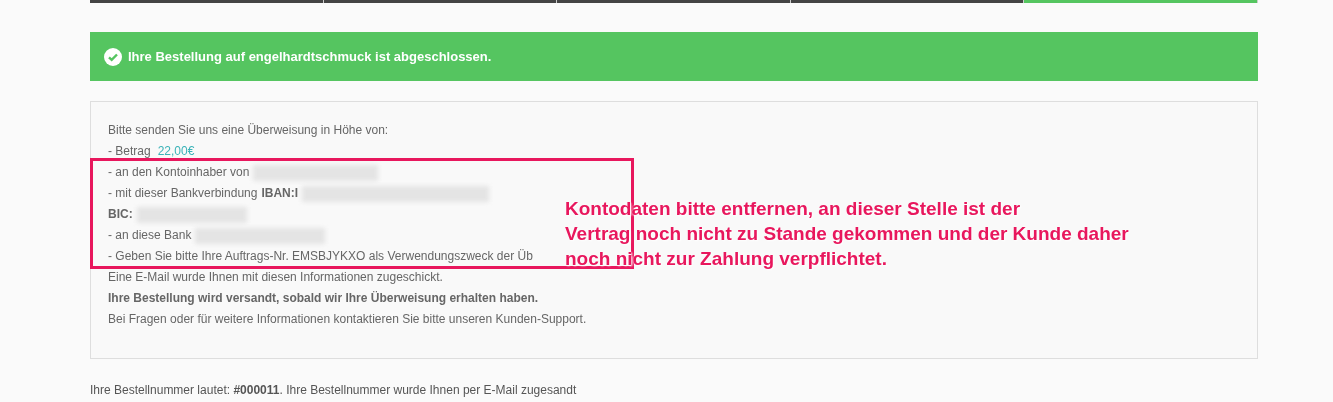 This screenshot has width=1333, height=402. What do you see at coordinates (320, 256) in the screenshot?
I see `payment-text: - Geben Sie bitte Ihre Auftrags-Nr. EMSBJYKXO als Verwendungszweck der Üb` at bounding box center [320, 256].